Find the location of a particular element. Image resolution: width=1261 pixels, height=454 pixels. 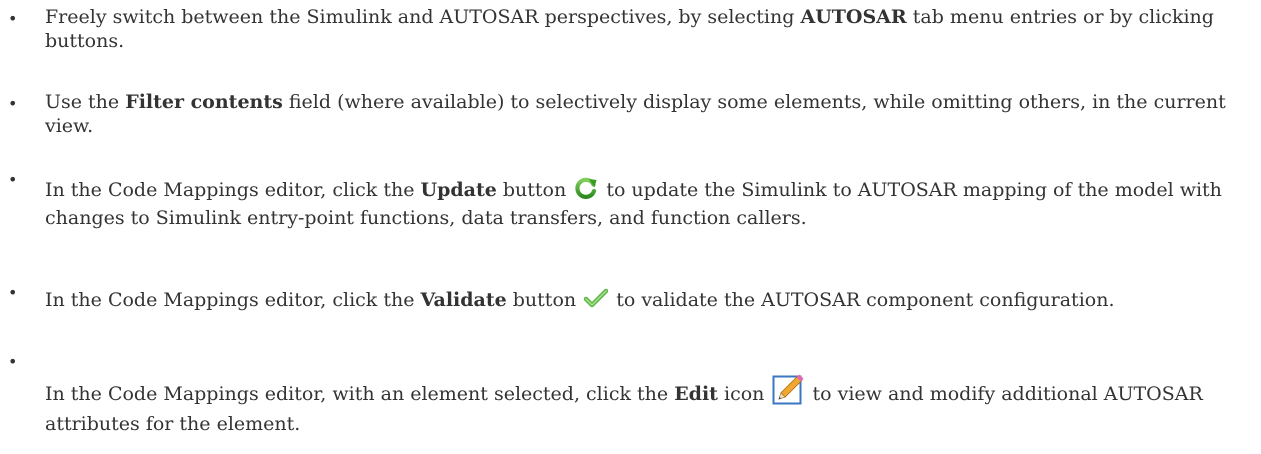

bold-term: Edit is located at coordinates (696, 394).